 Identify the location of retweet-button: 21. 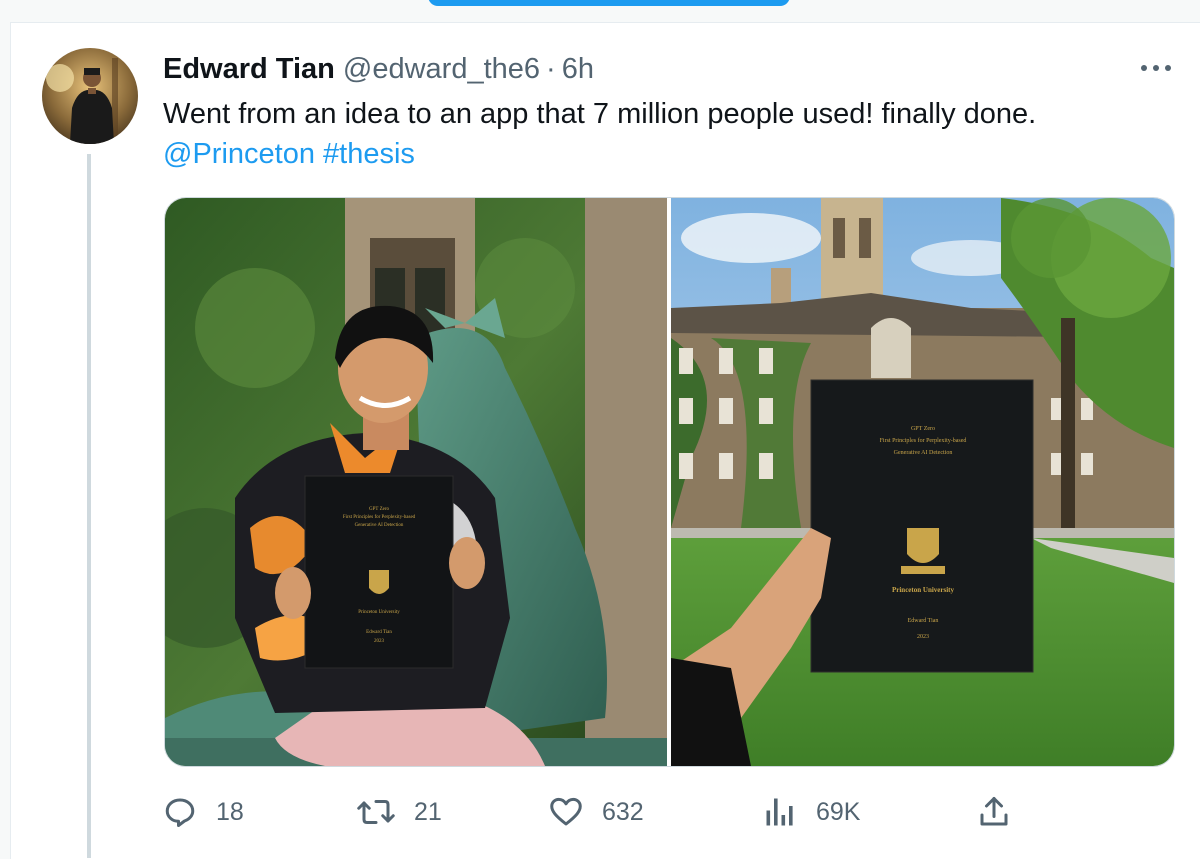
(399, 812).